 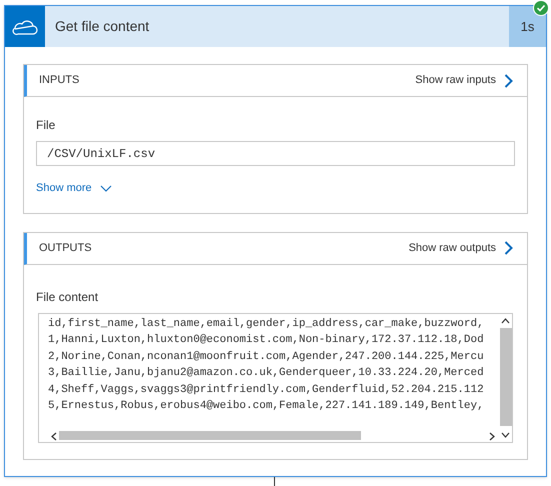 What do you see at coordinates (266, 340) in the screenshot?
I see `csv-line: 1,Hanni,Luxton,hluxton0@economist.com,Non-binary,172.37.112.18,Dod` at bounding box center [266, 340].